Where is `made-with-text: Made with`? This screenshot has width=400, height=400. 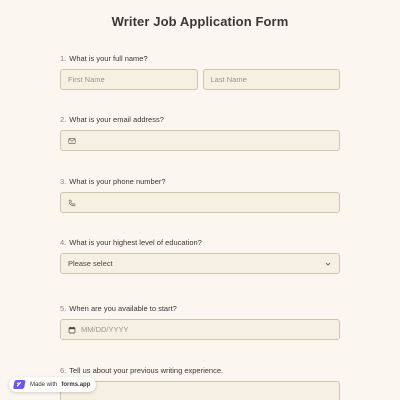 made-with-text: Made with is located at coordinates (44, 384).